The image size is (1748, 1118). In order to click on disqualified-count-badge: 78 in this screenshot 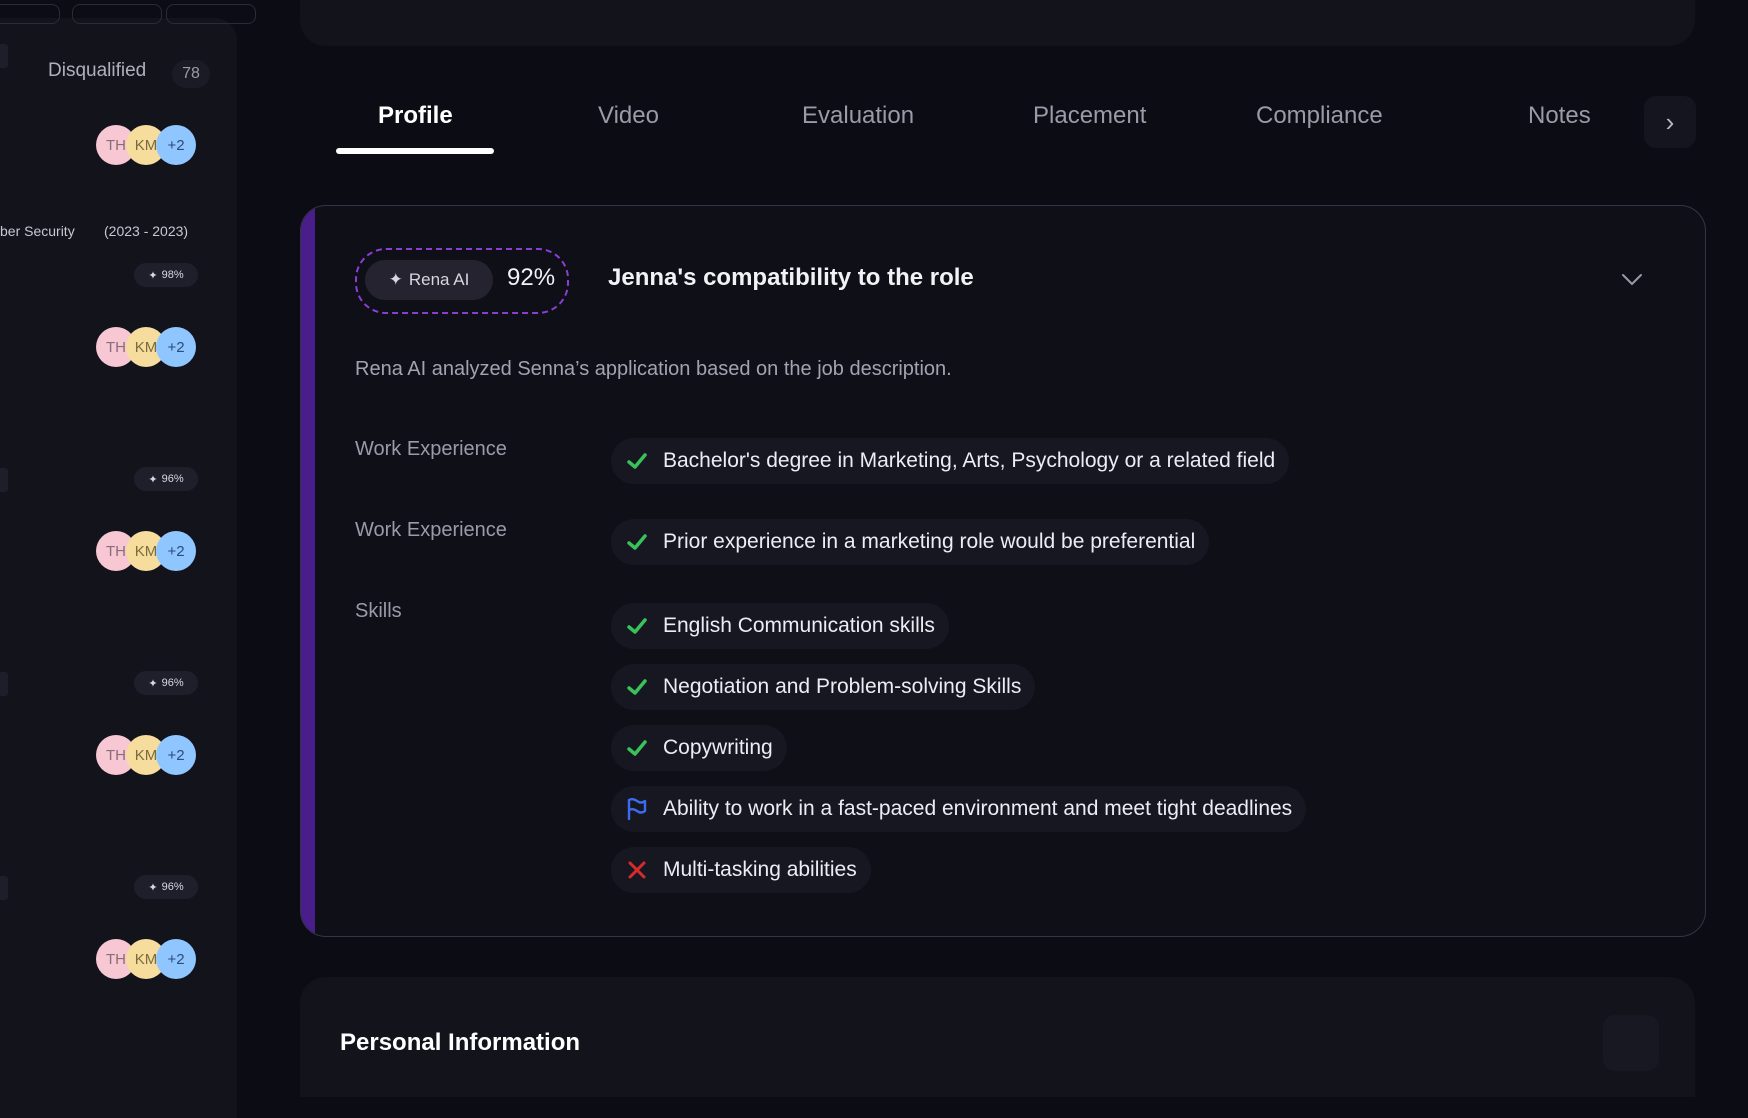, I will do `click(191, 74)`.